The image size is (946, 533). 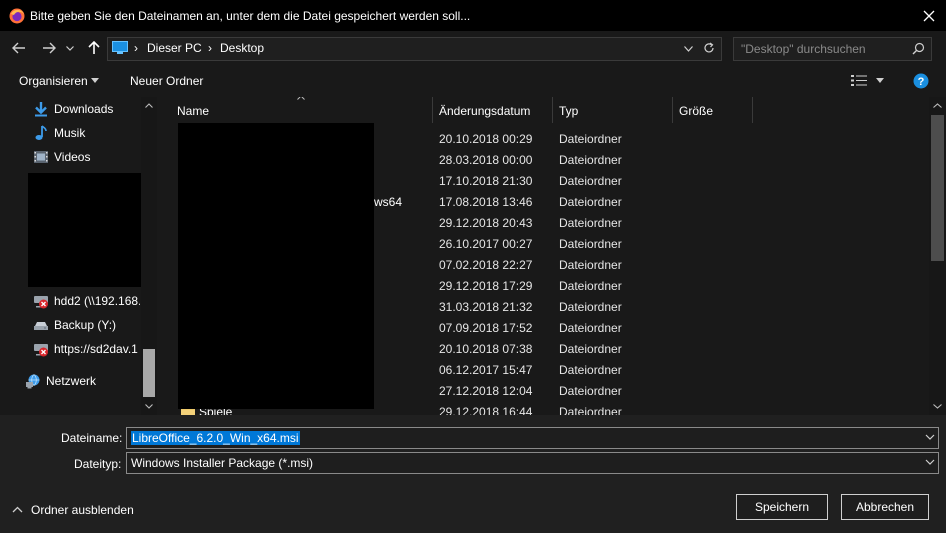 I want to click on column-header-name: Name, so click(x=302, y=110).